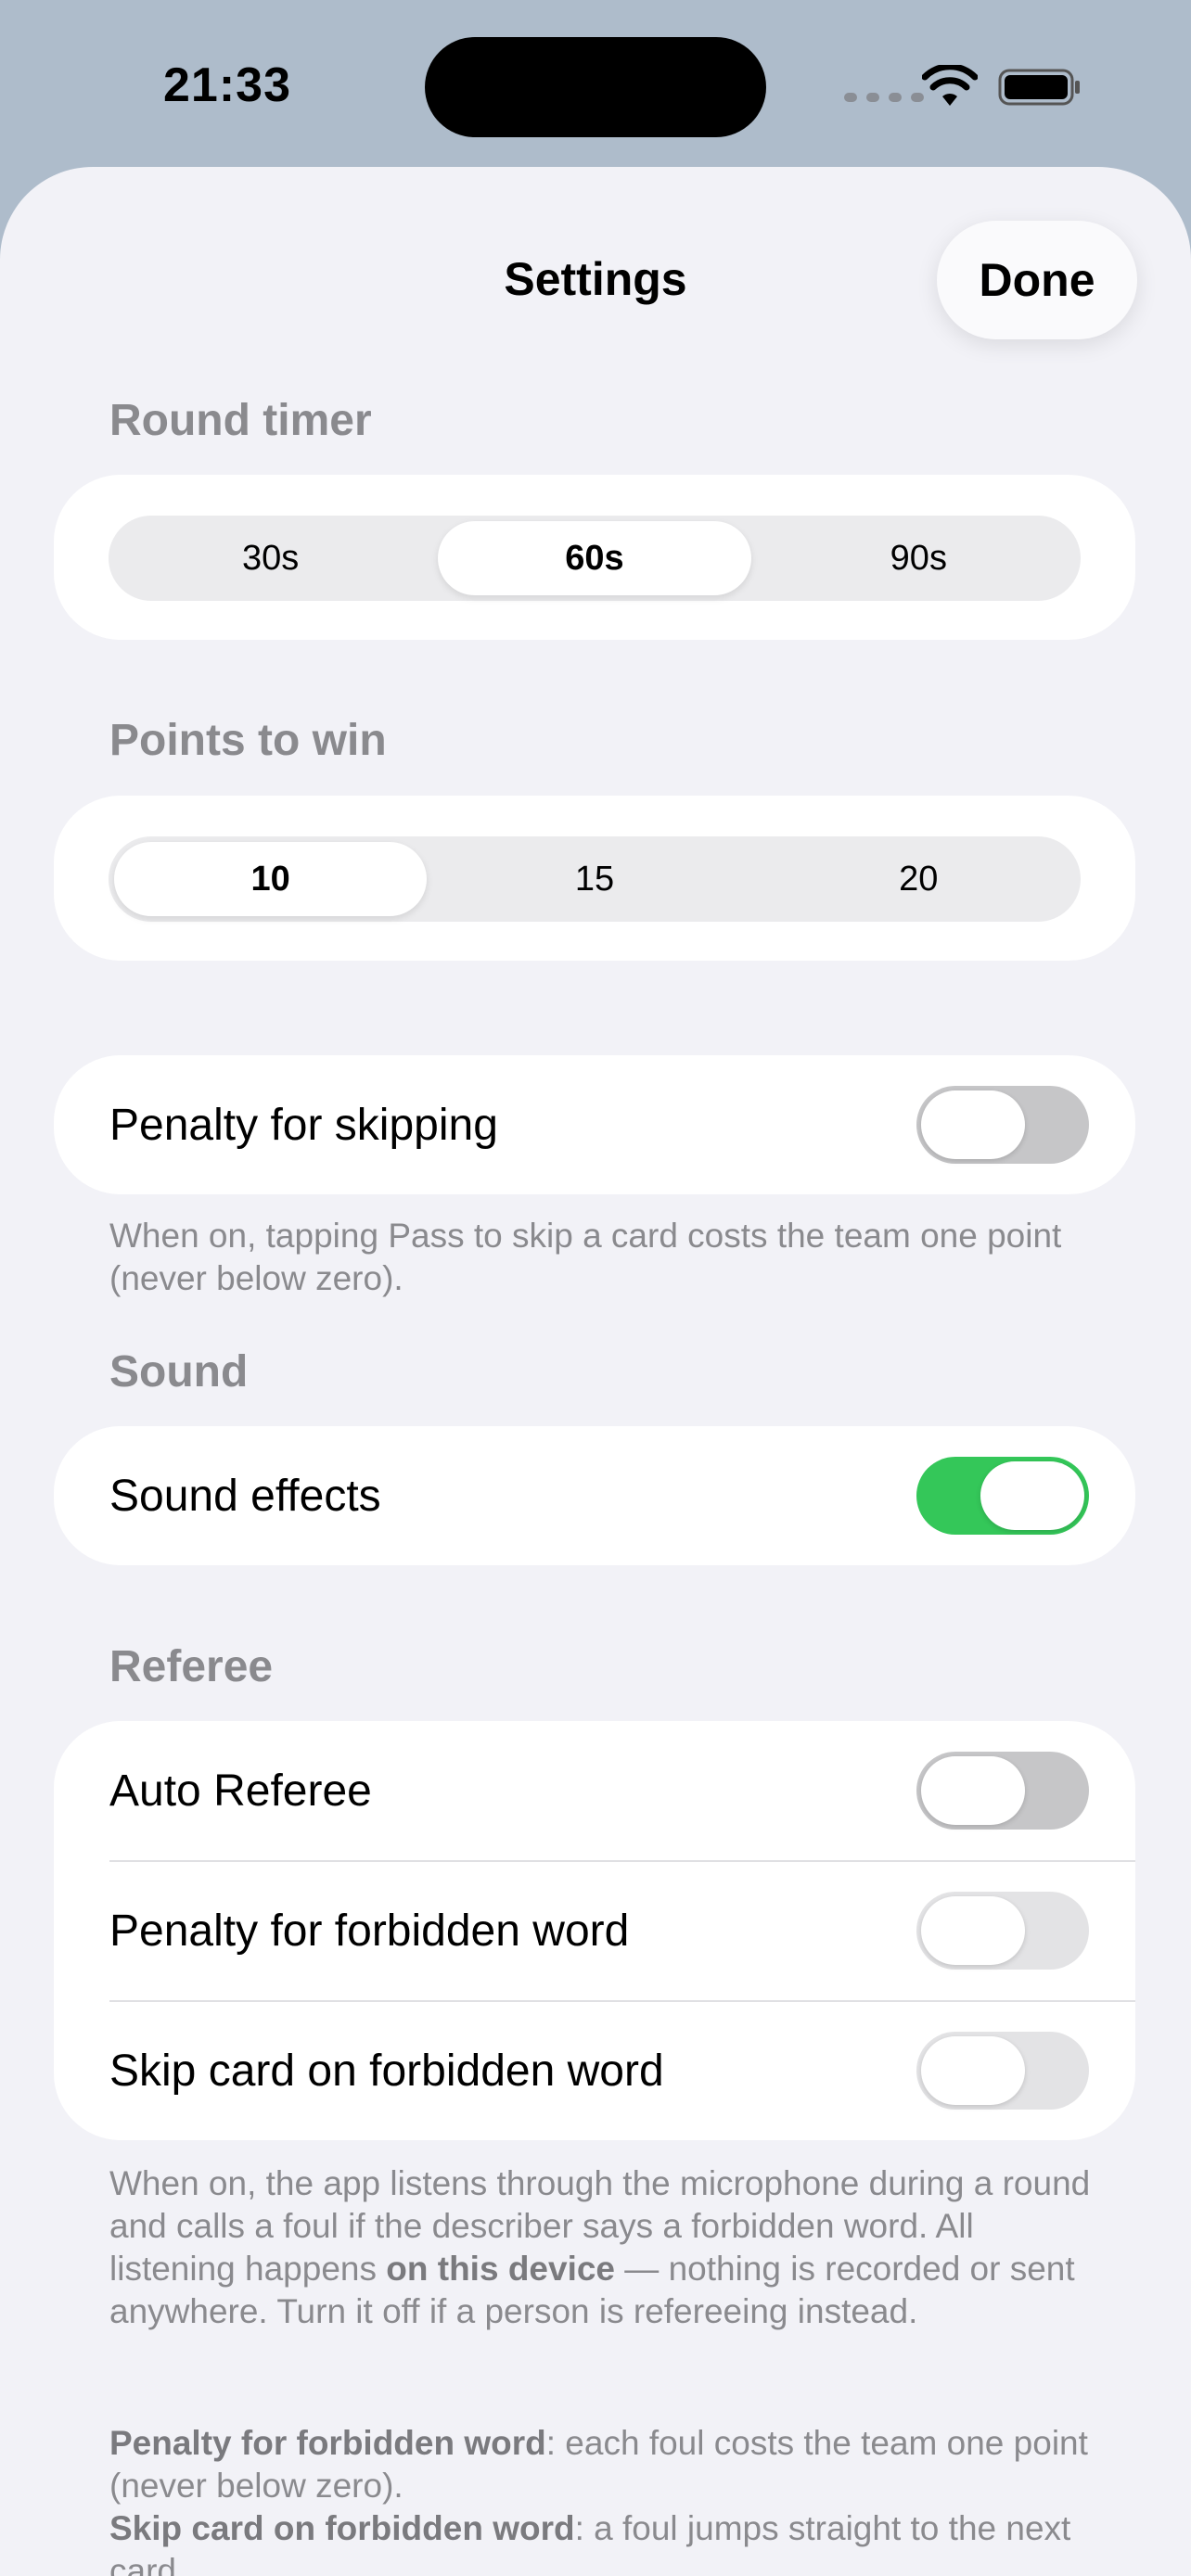 The height and width of the screenshot is (2576, 1191). I want to click on skip-card-forbidden-toggle, so click(1003, 2071).